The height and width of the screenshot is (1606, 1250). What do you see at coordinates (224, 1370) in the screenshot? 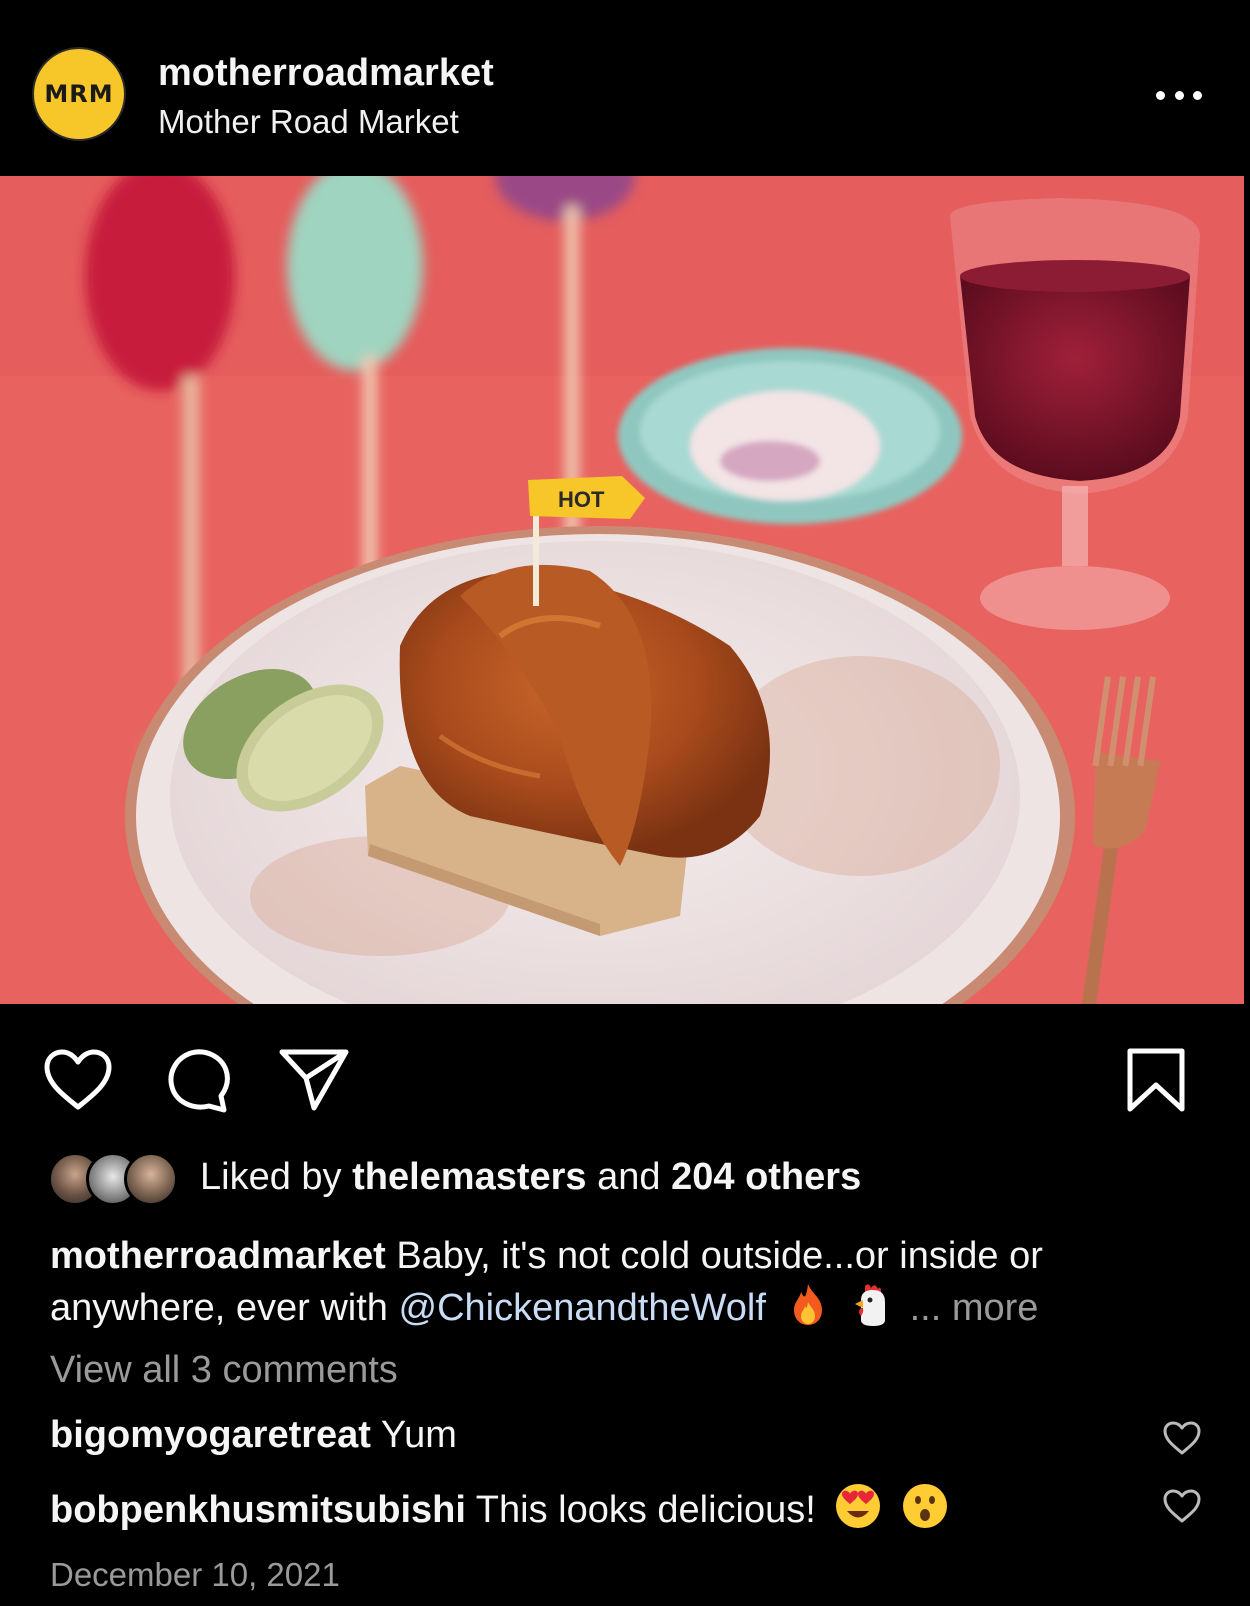
I see `view-all-comments-link: View all 3 comments` at bounding box center [224, 1370].